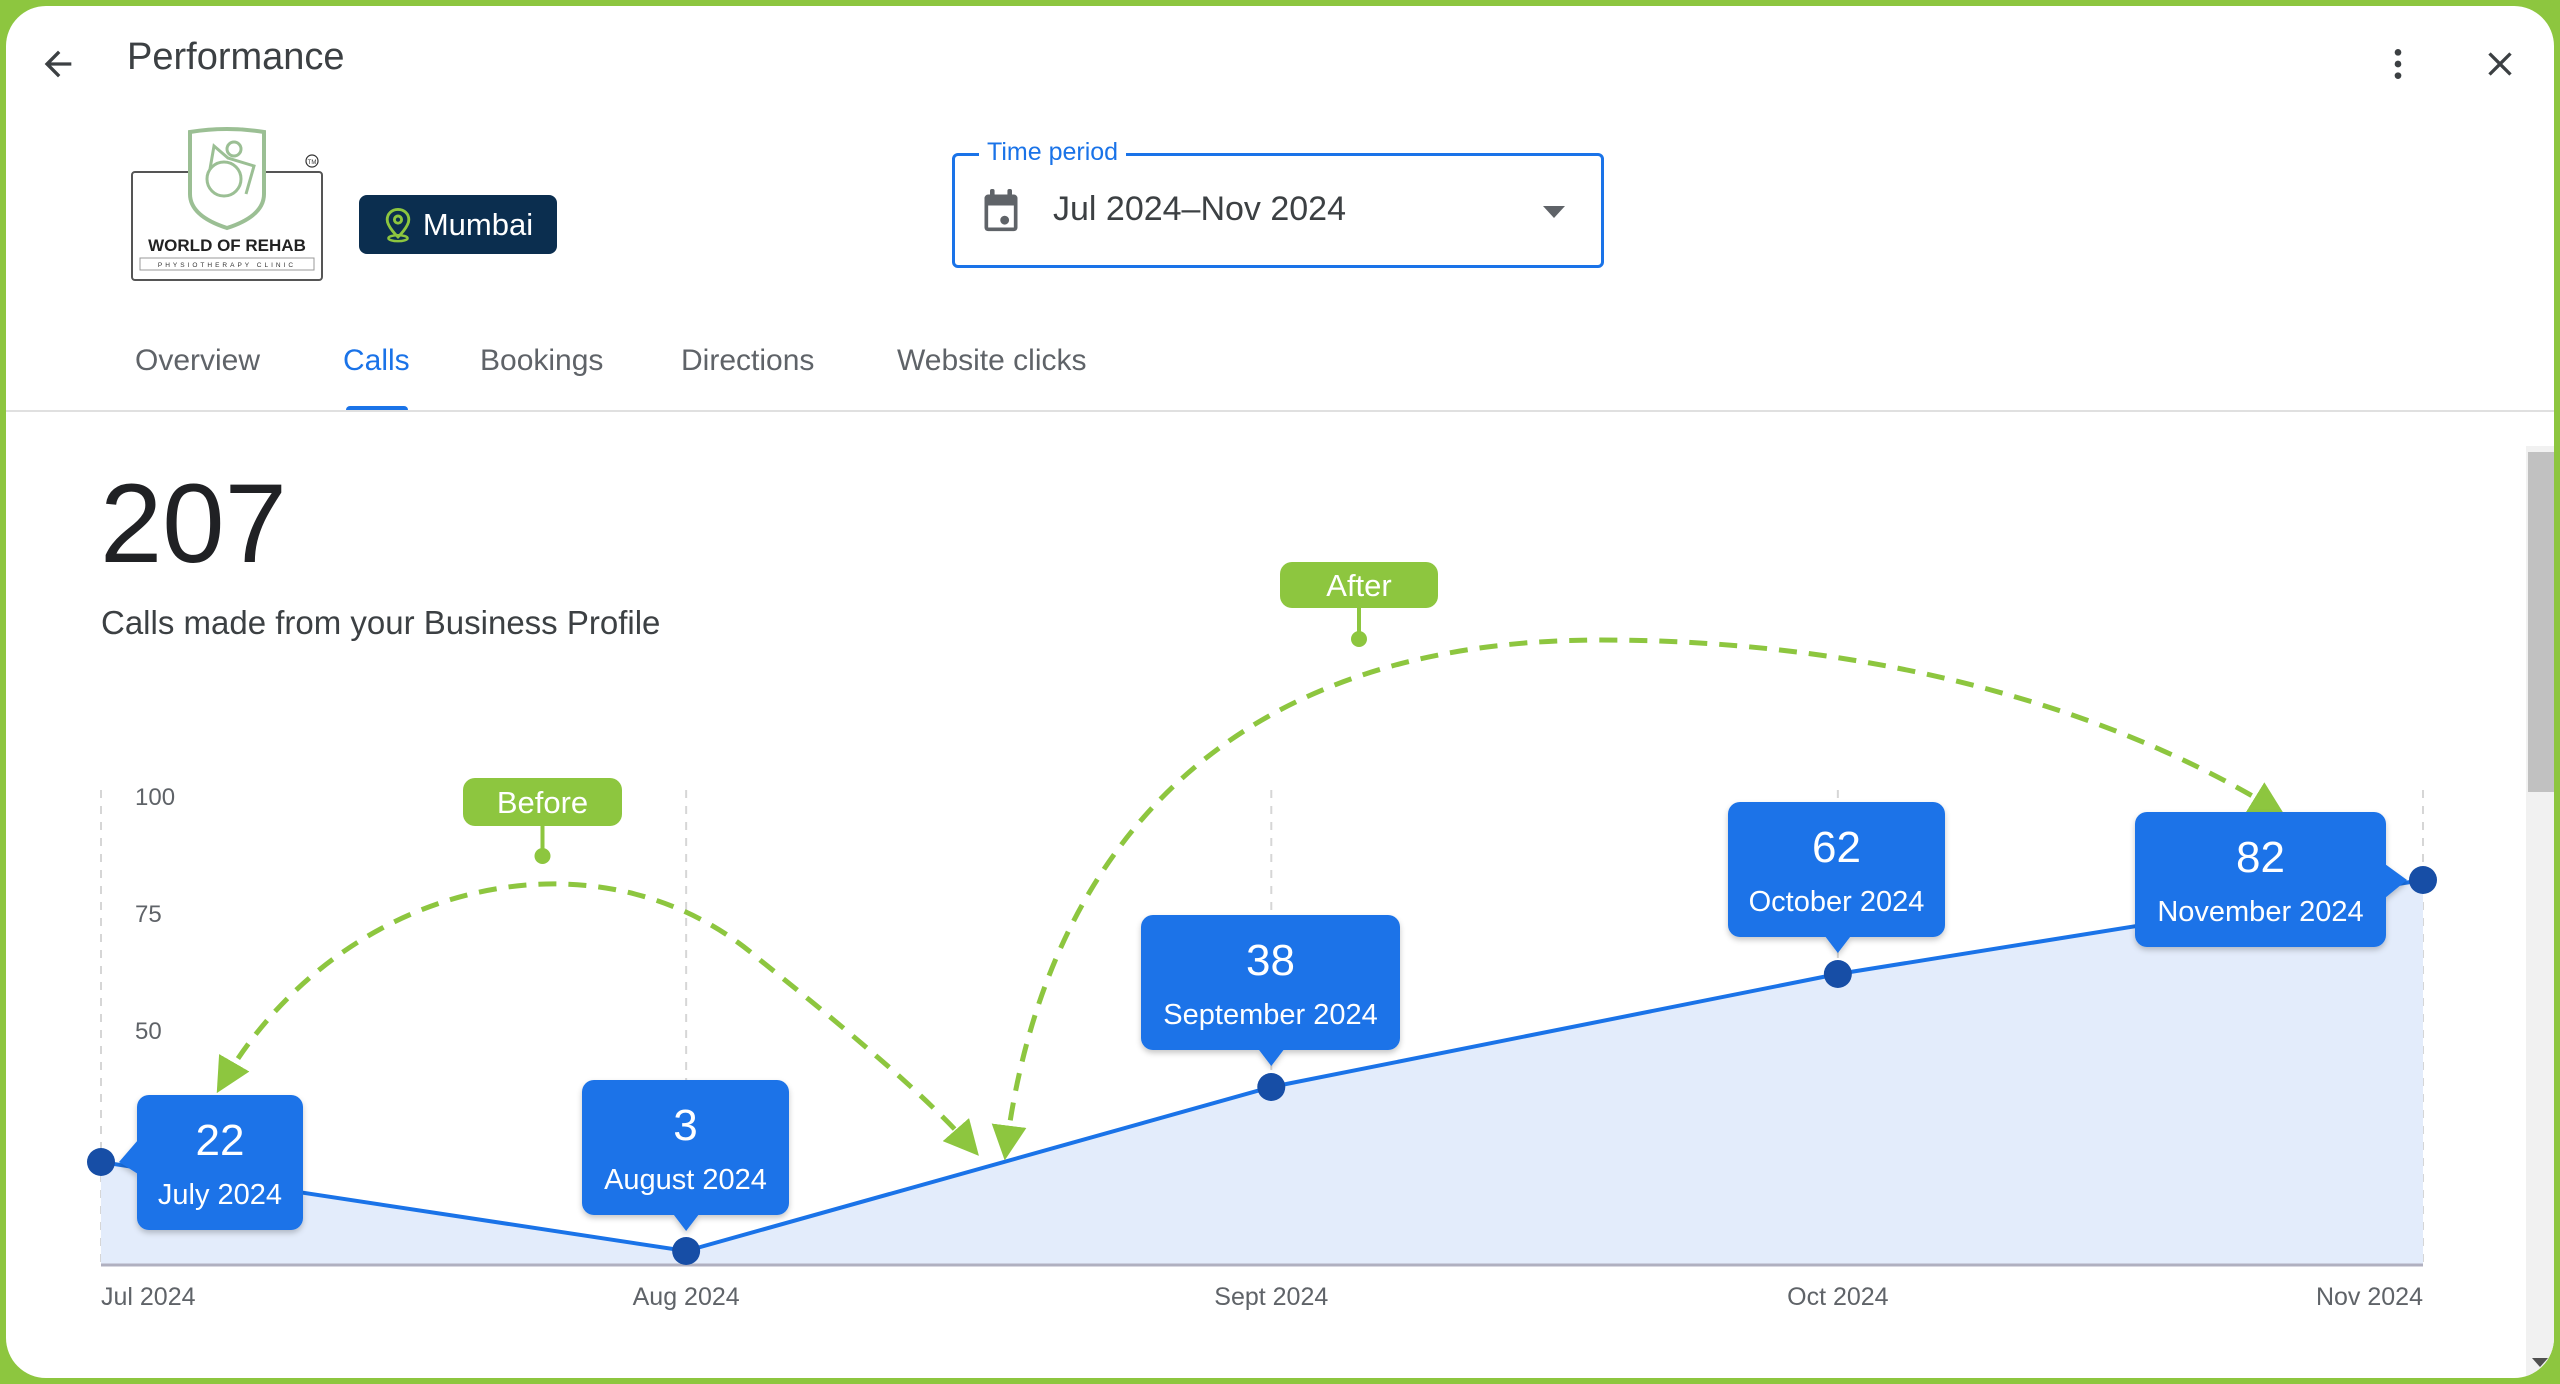  What do you see at coordinates (1837, 902) in the screenshot?
I see `tooltip-month: October 2024` at bounding box center [1837, 902].